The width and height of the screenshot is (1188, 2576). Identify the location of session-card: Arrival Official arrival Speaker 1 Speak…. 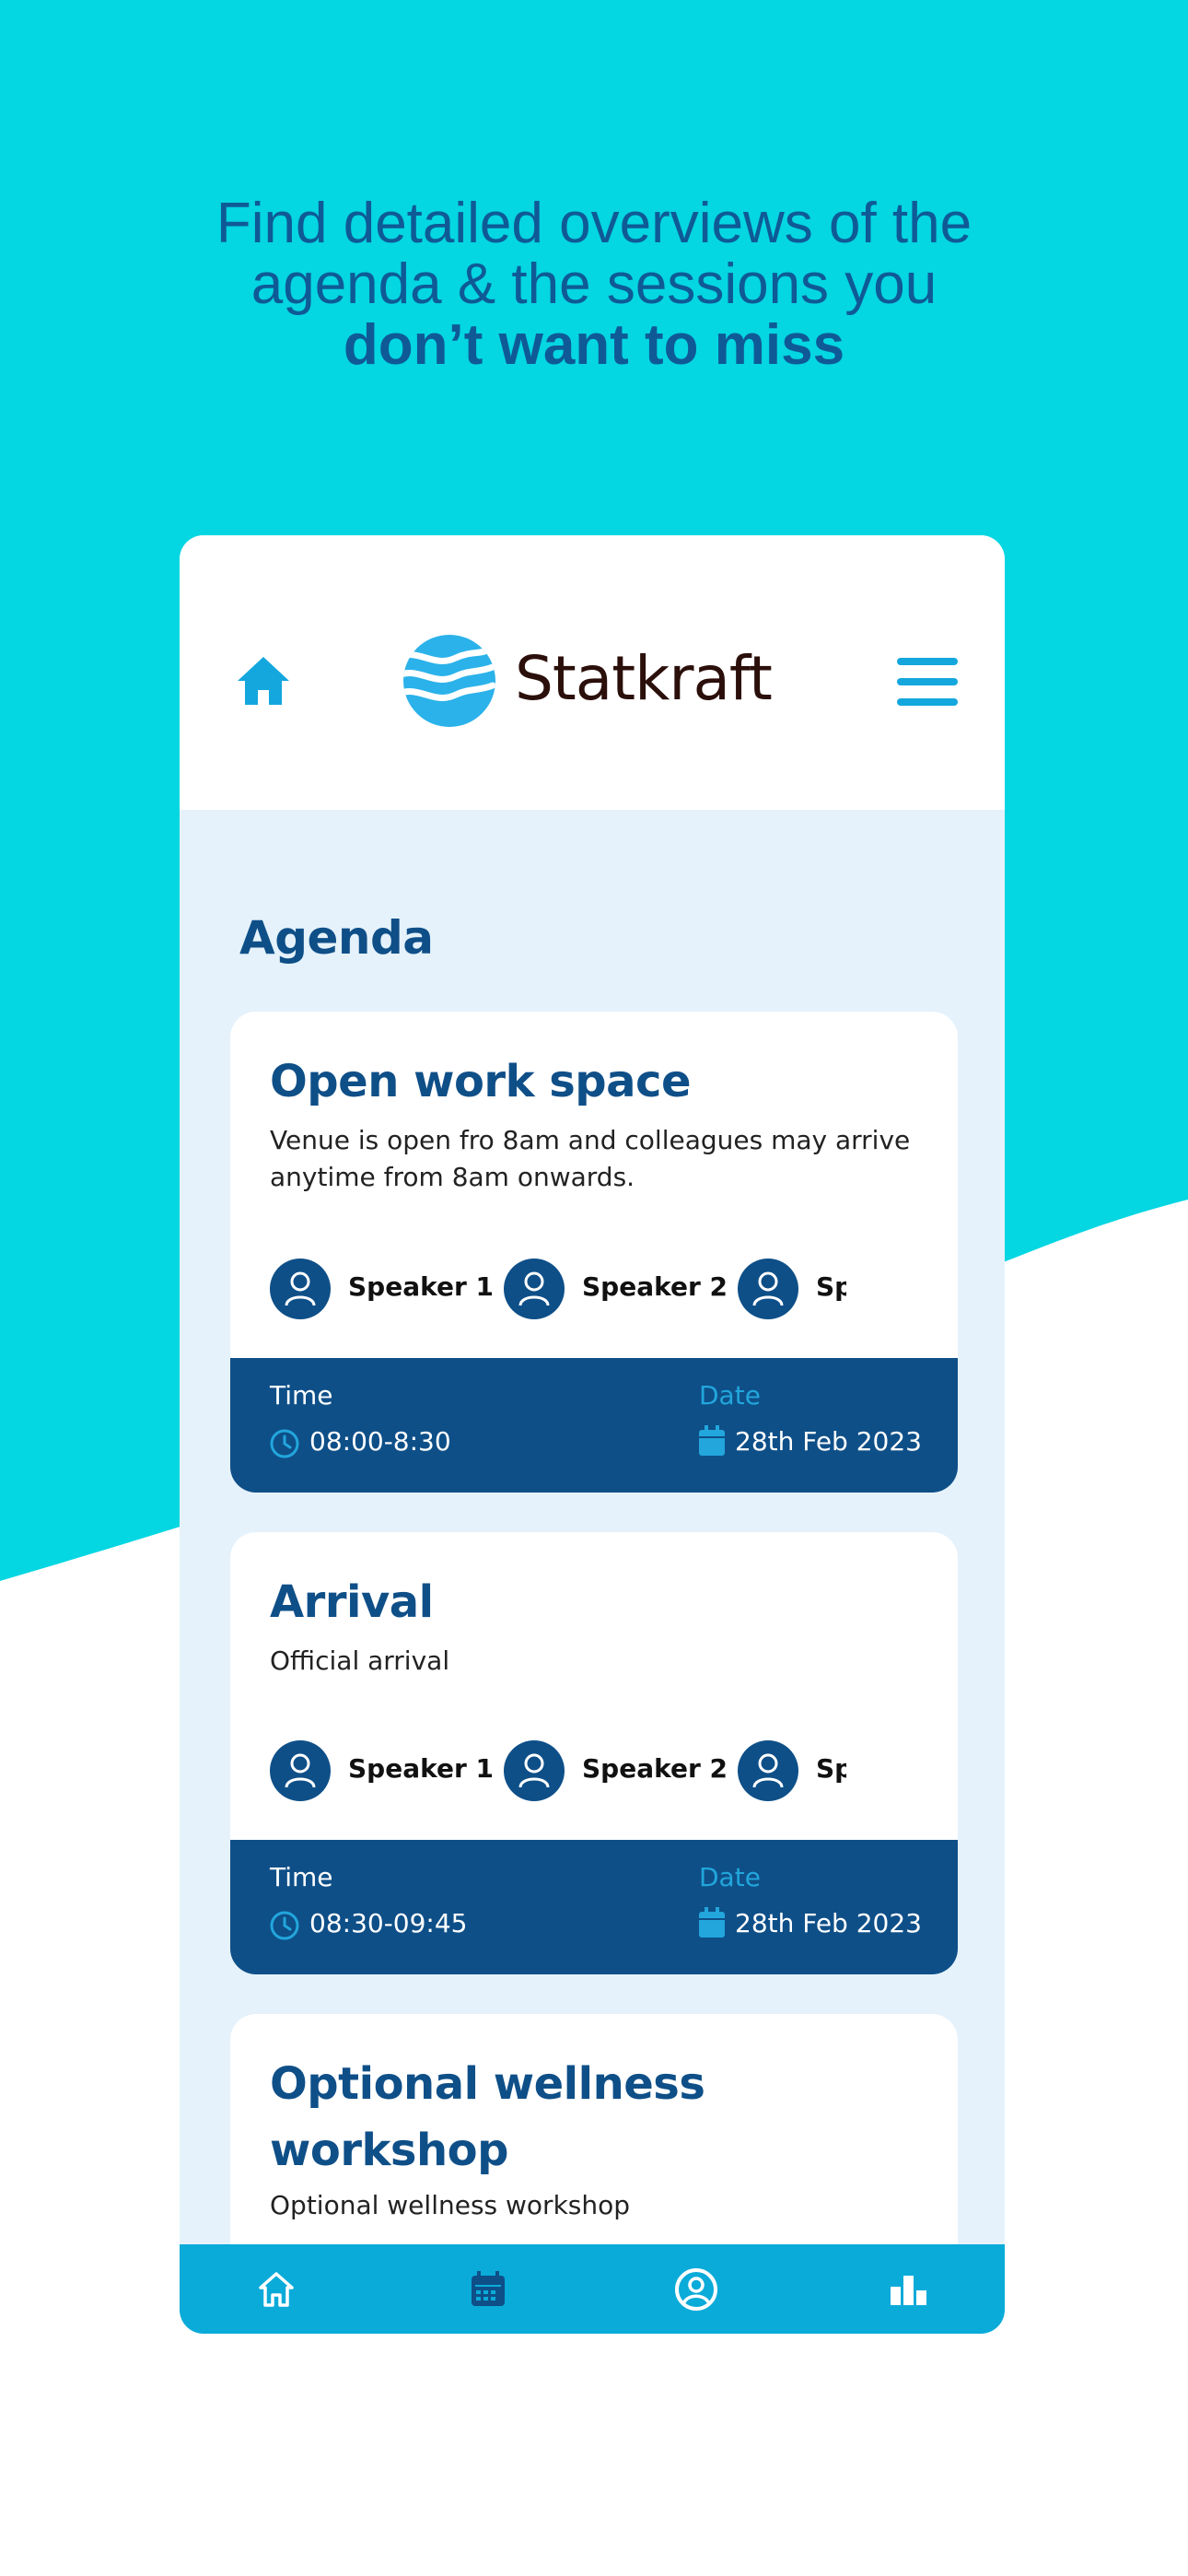
(594, 1753).